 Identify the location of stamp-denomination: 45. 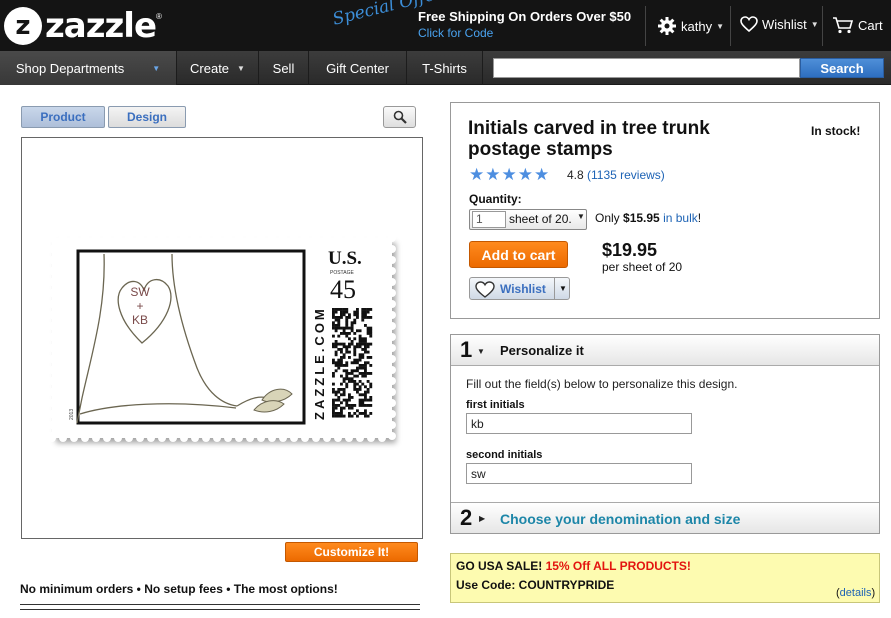
(343, 289).